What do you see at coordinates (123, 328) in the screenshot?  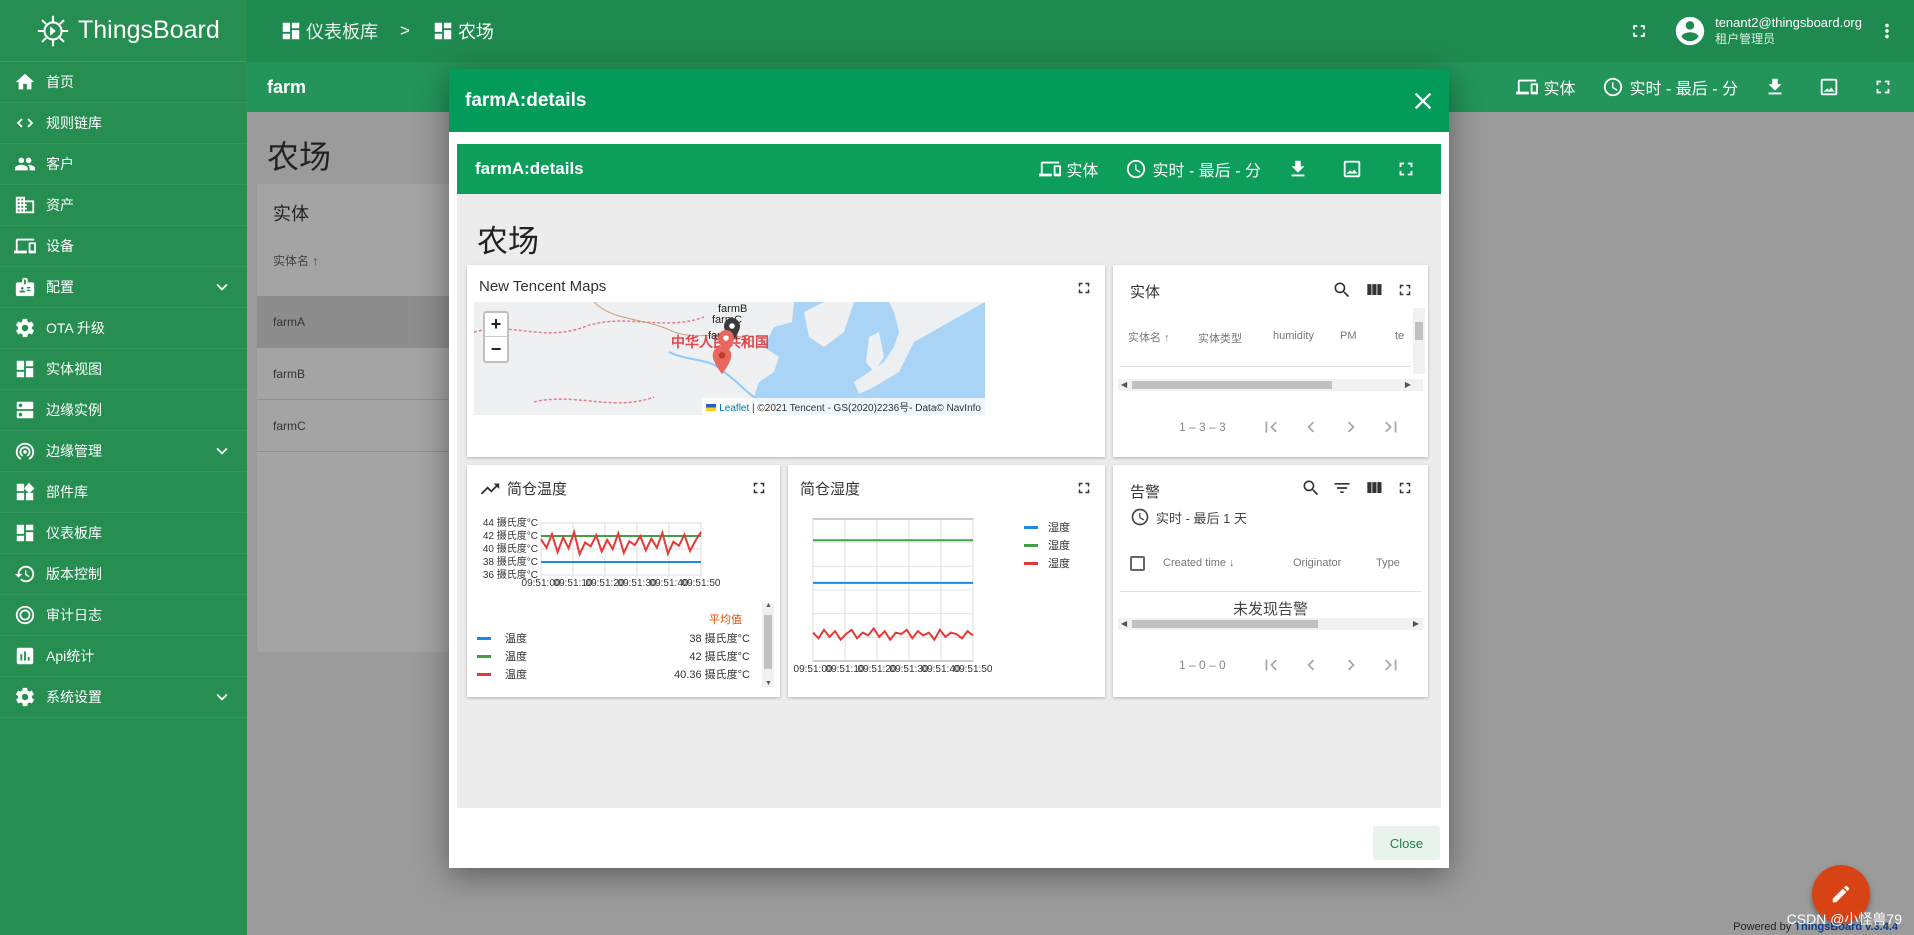 I see `sidebar-item-ota: OTA 升级` at bounding box center [123, 328].